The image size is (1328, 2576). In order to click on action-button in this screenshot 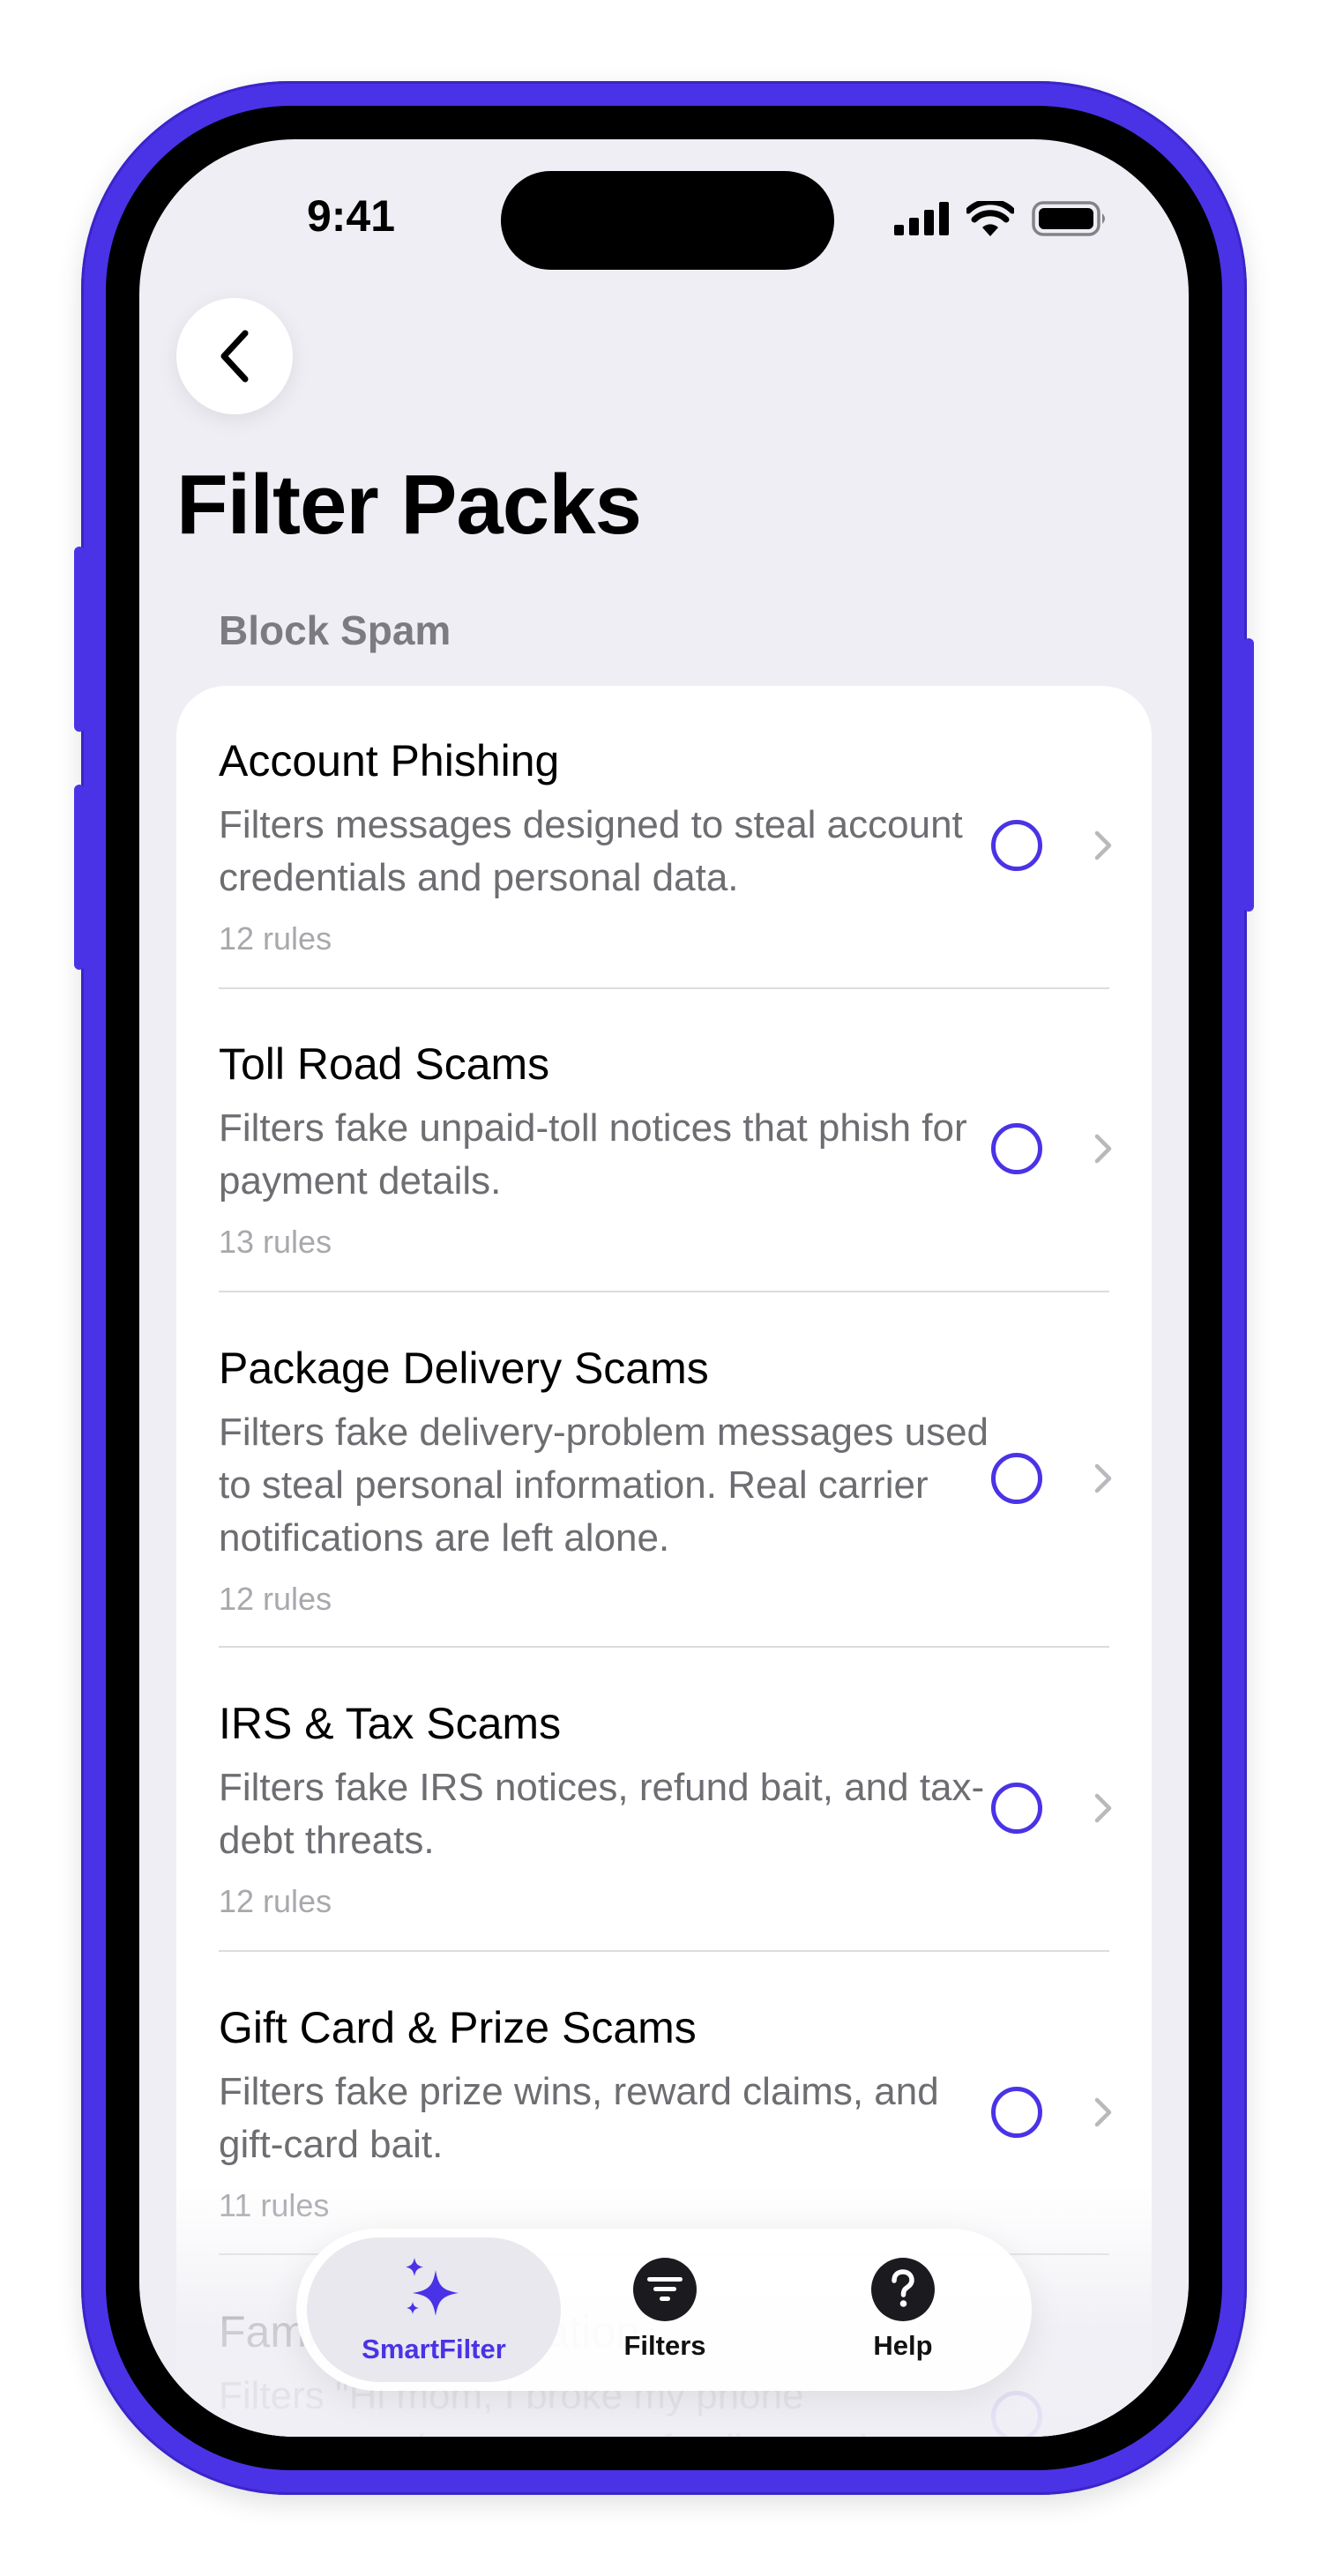, I will do `click(79, 639)`.